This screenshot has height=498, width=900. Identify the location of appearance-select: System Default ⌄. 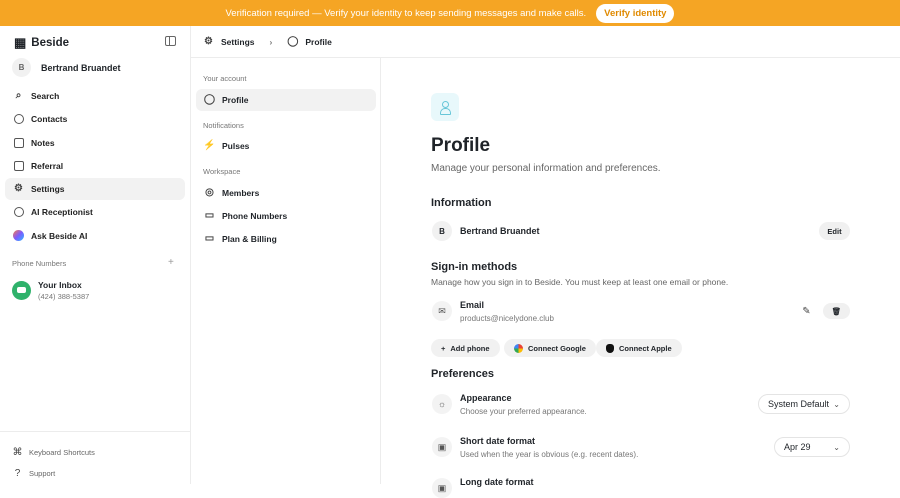
(804, 404).